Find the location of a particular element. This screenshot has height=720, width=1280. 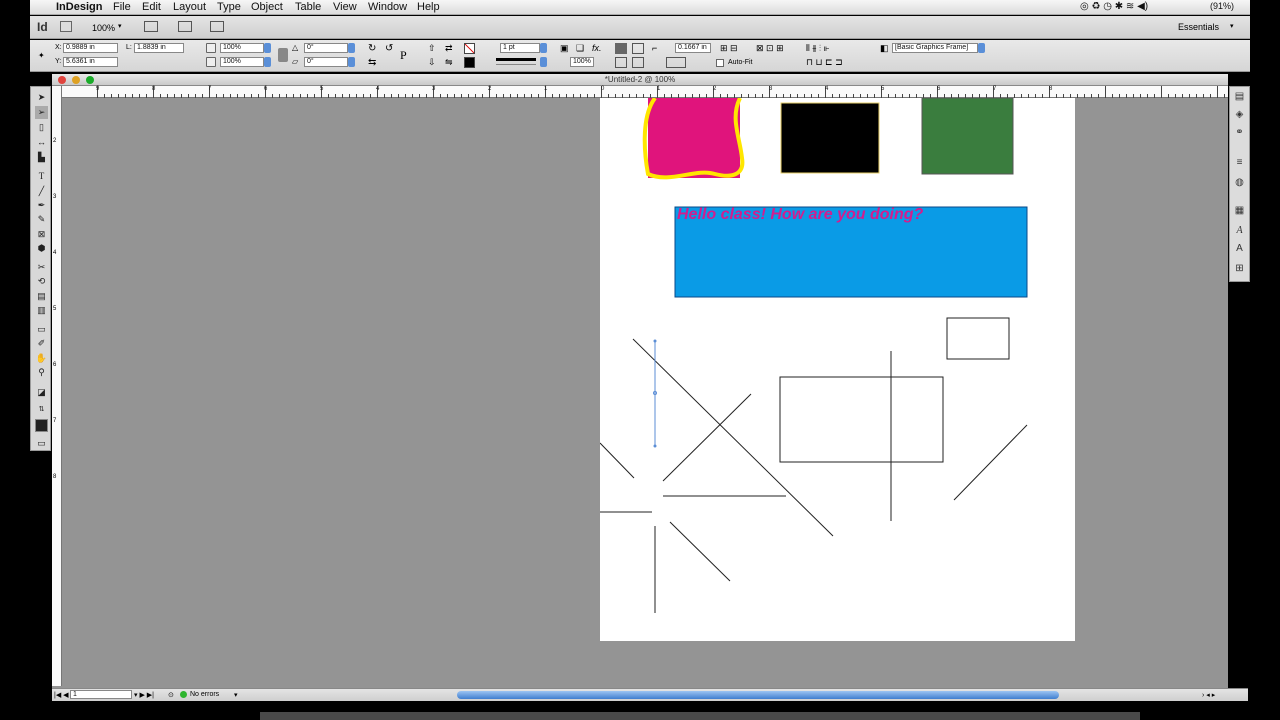

constrain-proportions-icon is located at coordinates (283, 55).